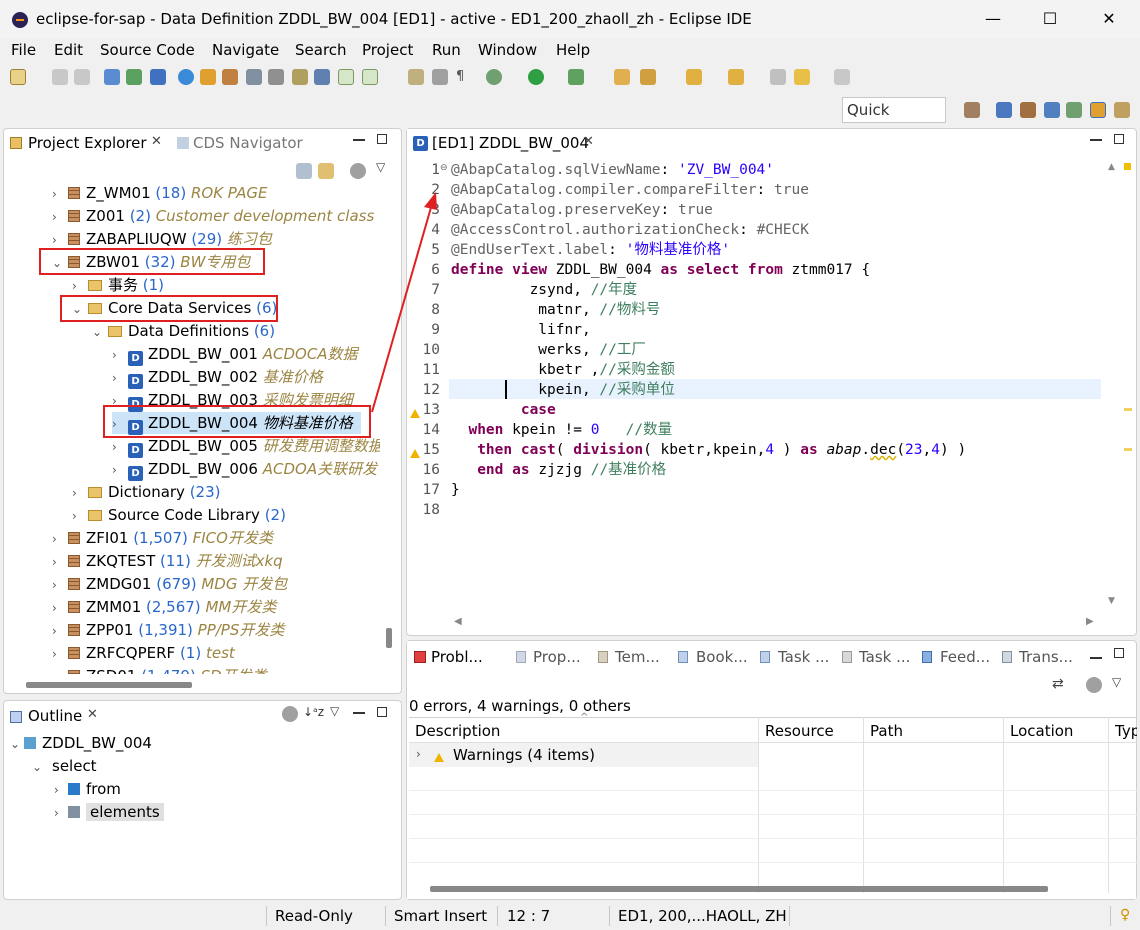  I want to click on outline-item: ⌄ select, so click(64, 766).